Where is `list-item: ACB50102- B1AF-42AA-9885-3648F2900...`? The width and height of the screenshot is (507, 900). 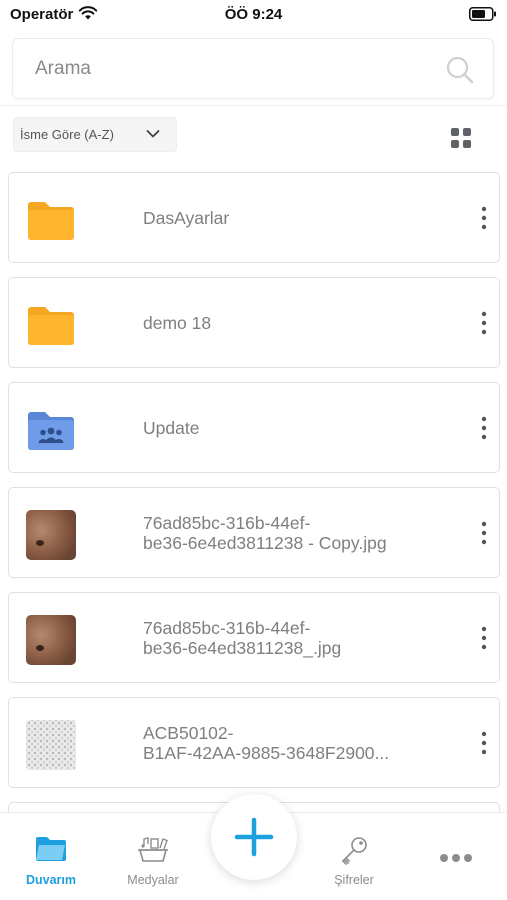 list-item: ACB50102- B1AF-42AA-9885-3648F2900... is located at coordinates (254, 742).